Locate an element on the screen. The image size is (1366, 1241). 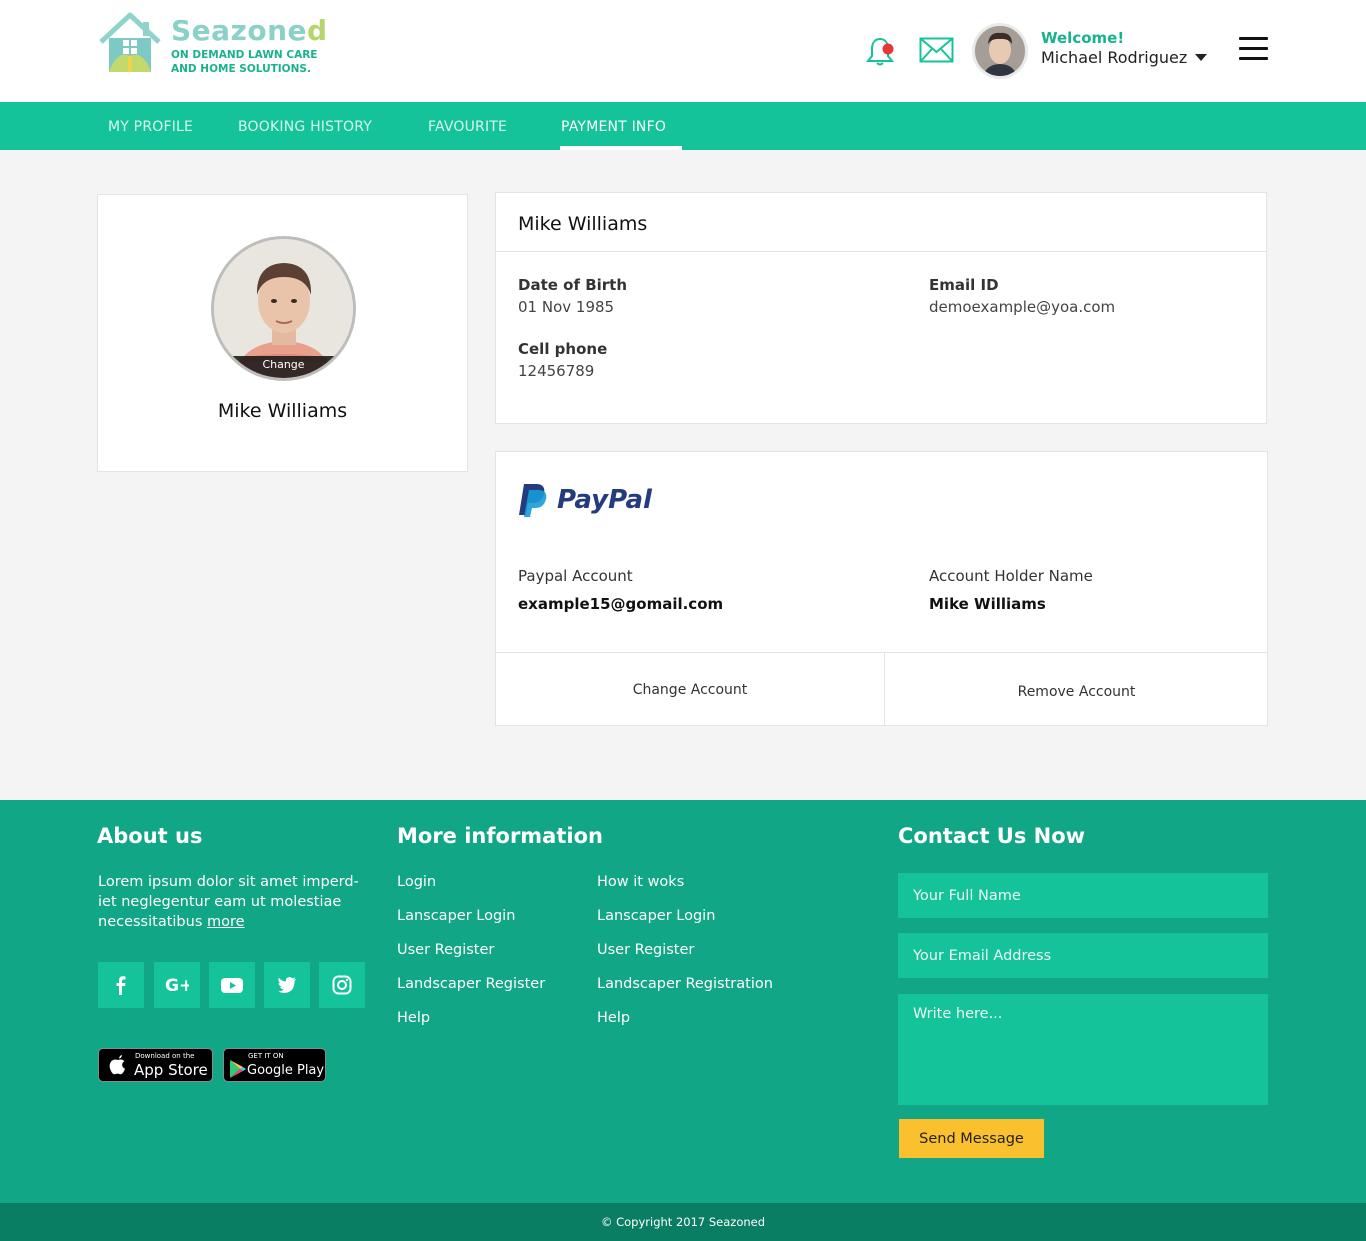
account-holder-label: Account Holder Name is located at coordinates (1011, 576).